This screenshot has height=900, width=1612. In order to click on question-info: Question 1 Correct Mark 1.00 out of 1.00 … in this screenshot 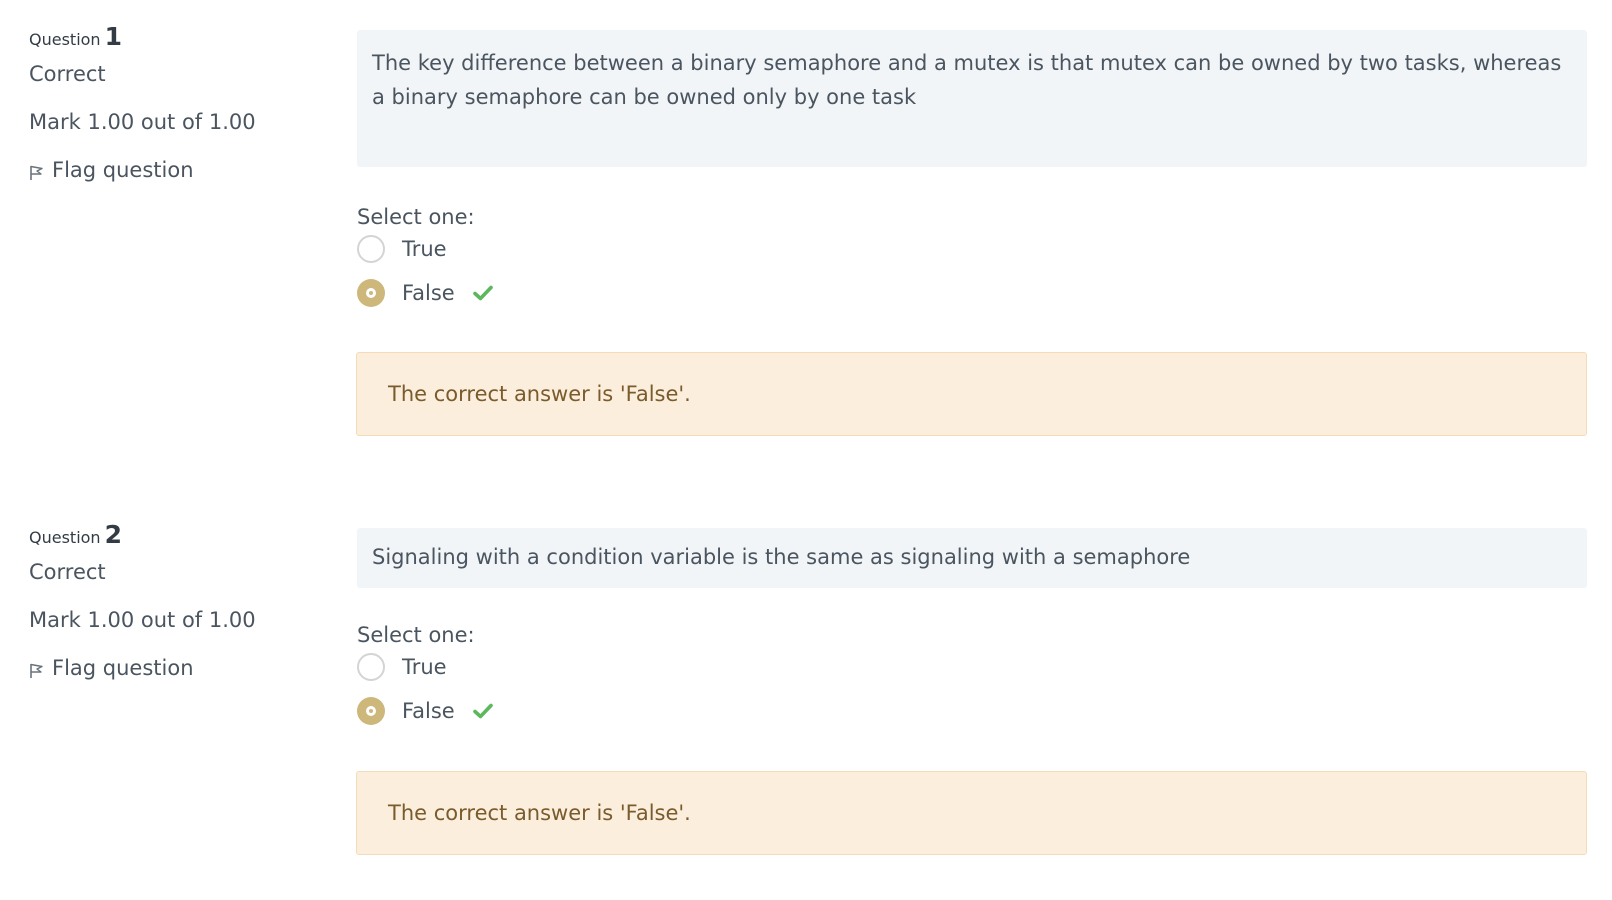, I will do `click(179, 102)`.